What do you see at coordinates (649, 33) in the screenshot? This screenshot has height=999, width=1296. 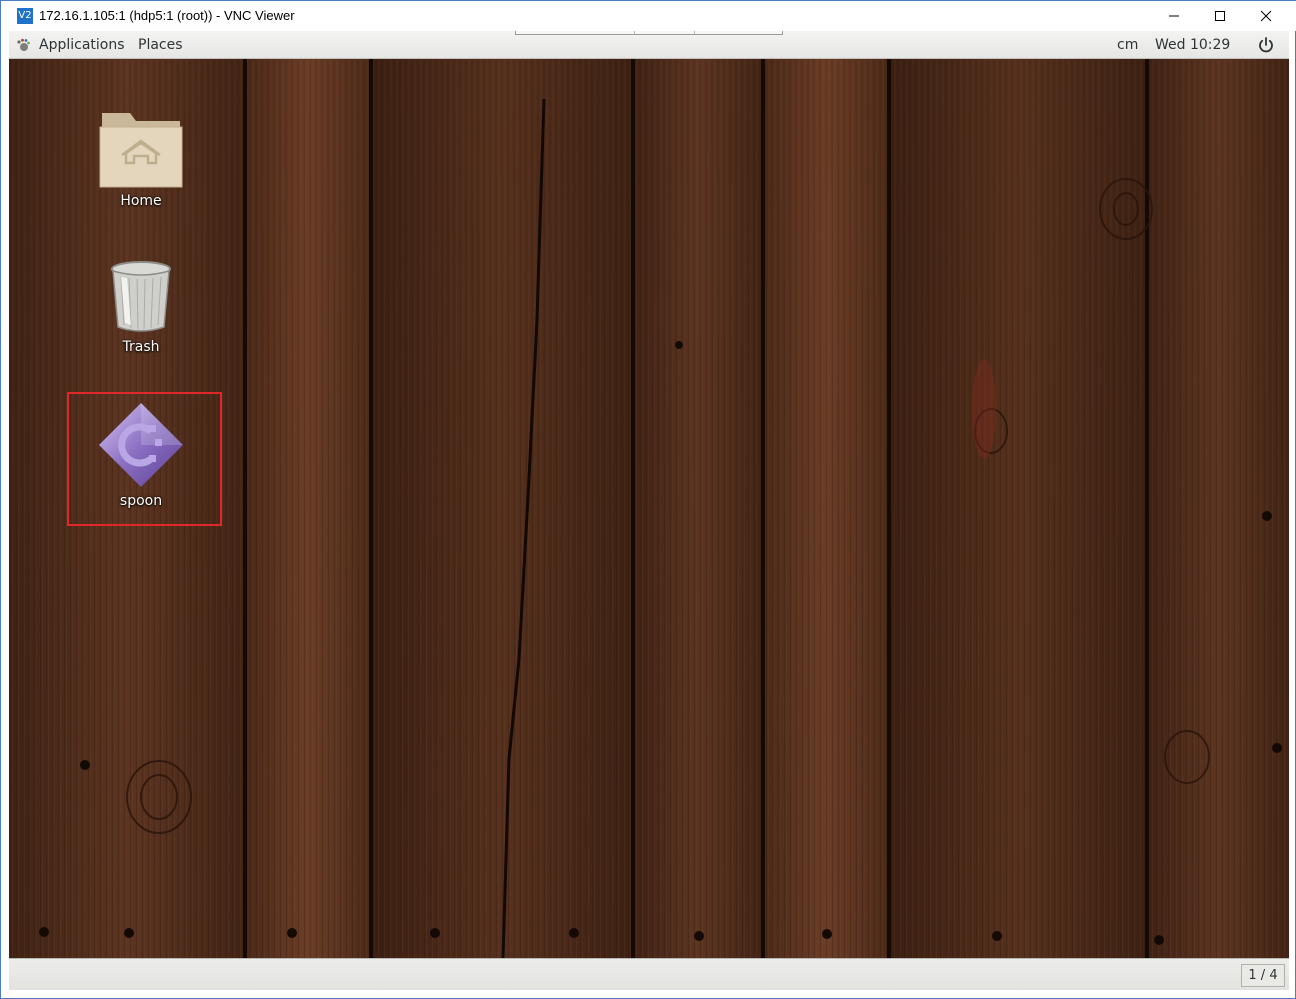 I see `vnc-toolbar-handle` at bounding box center [649, 33].